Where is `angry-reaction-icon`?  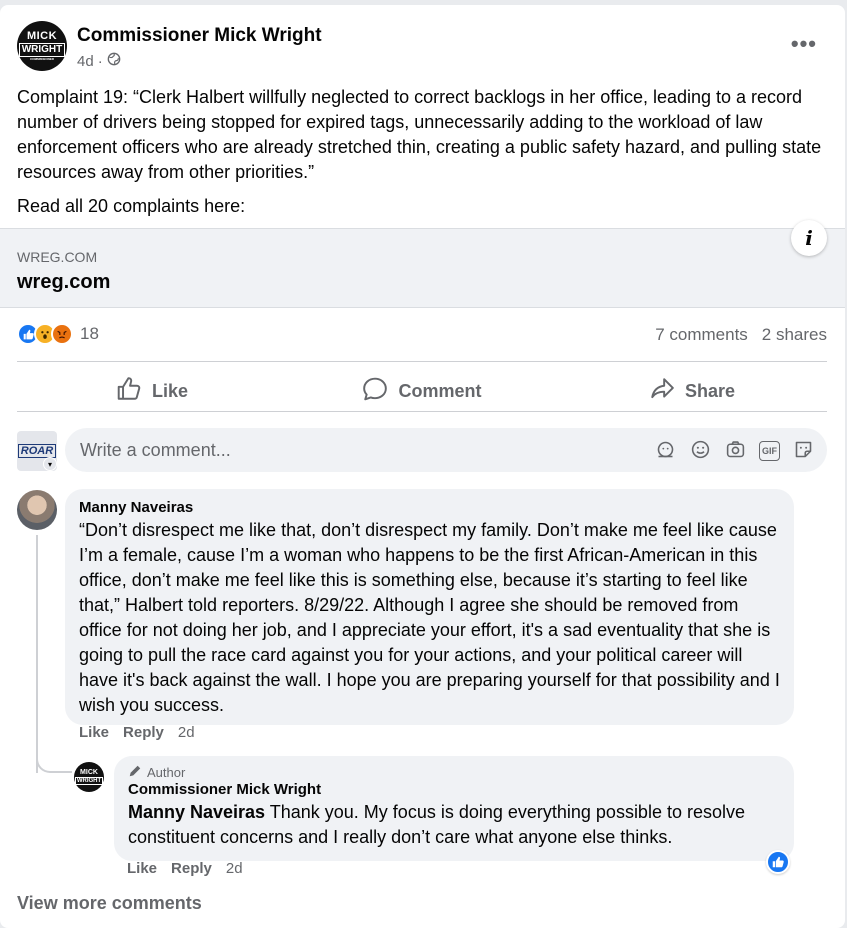
angry-reaction-icon is located at coordinates (62, 334).